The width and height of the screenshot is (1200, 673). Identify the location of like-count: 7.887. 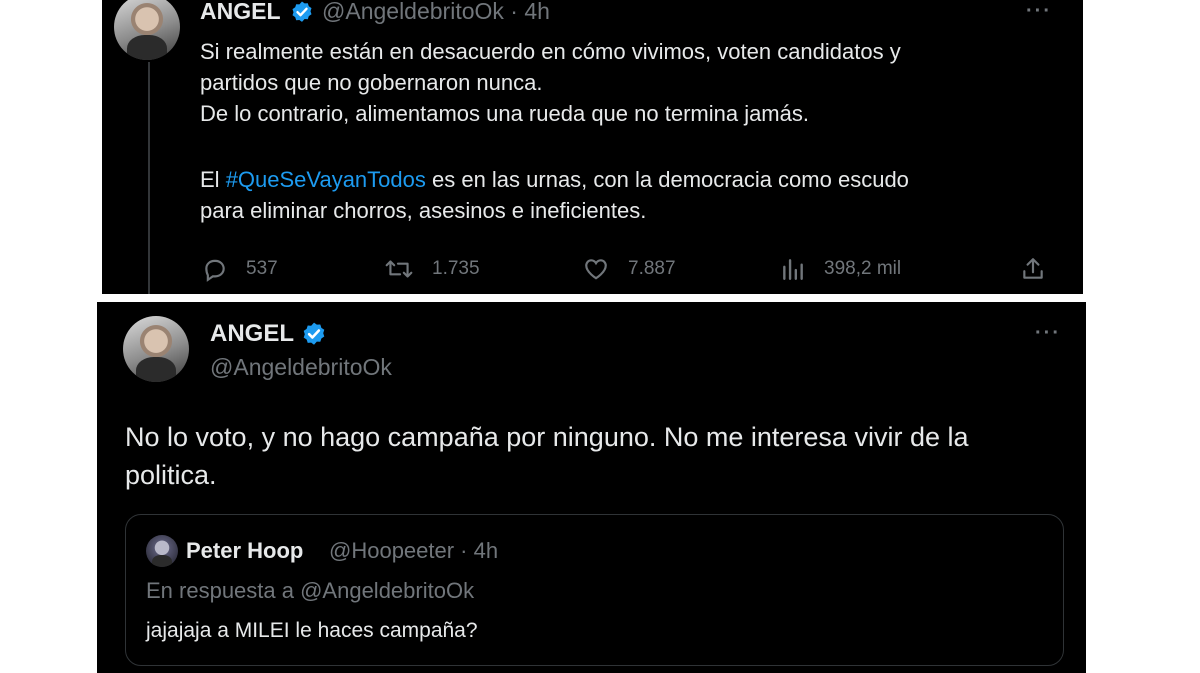
(652, 268).